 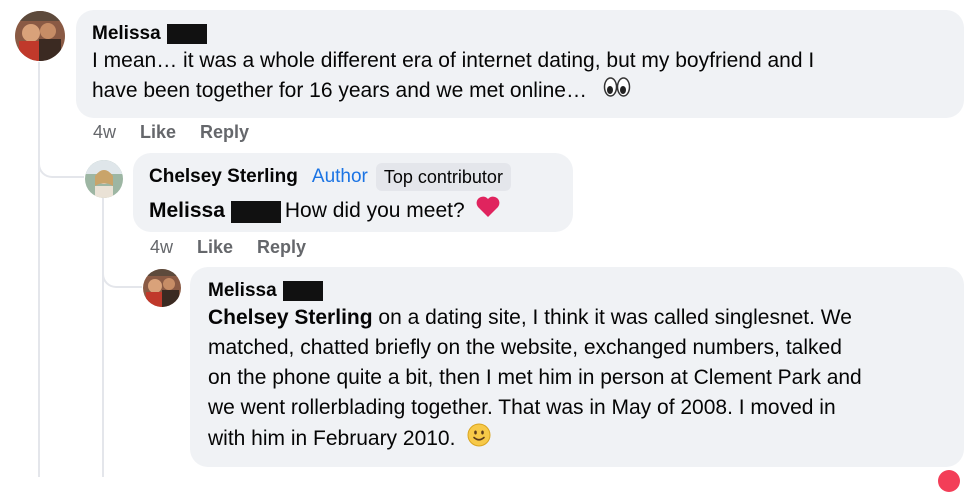 I want to click on slightly-smiling-emoji-icon, so click(x=479, y=439).